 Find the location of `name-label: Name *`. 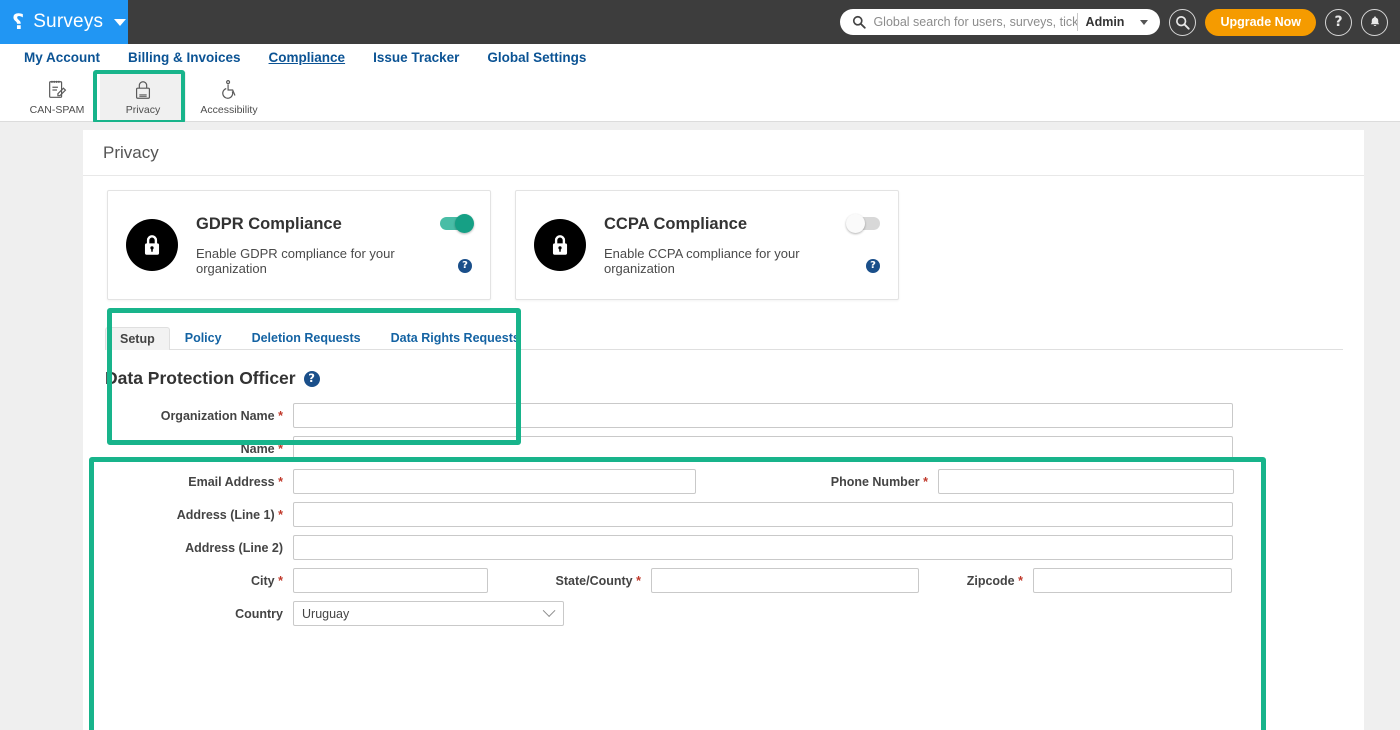

name-label: Name * is located at coordinates (261, 448).